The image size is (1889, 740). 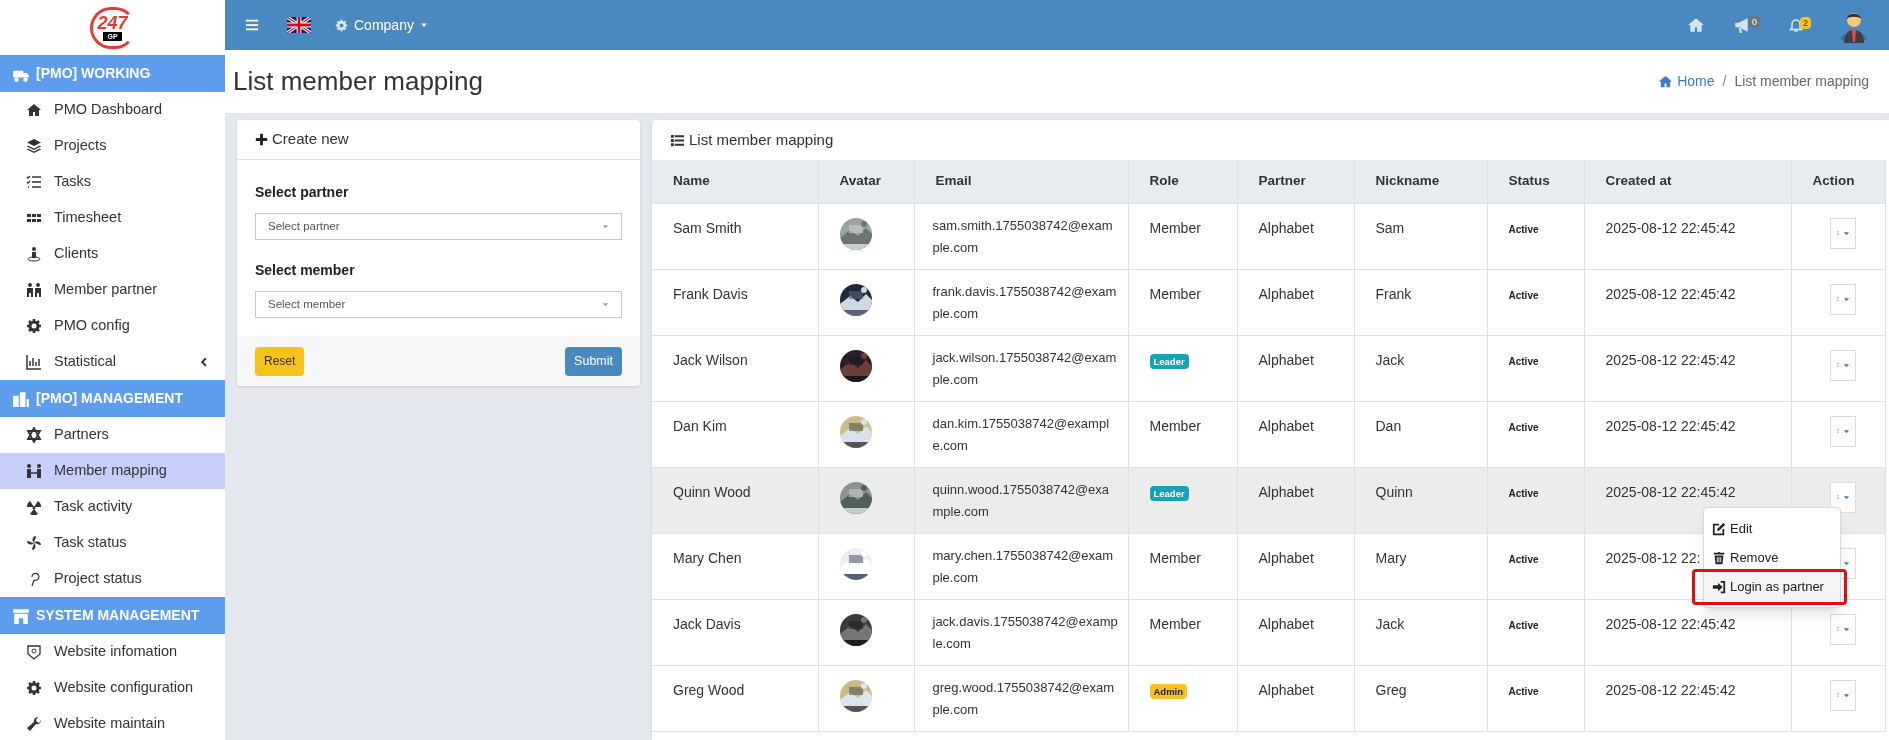 I want to click on breadcrumb-link: Home, so click(x=1686, y=81).